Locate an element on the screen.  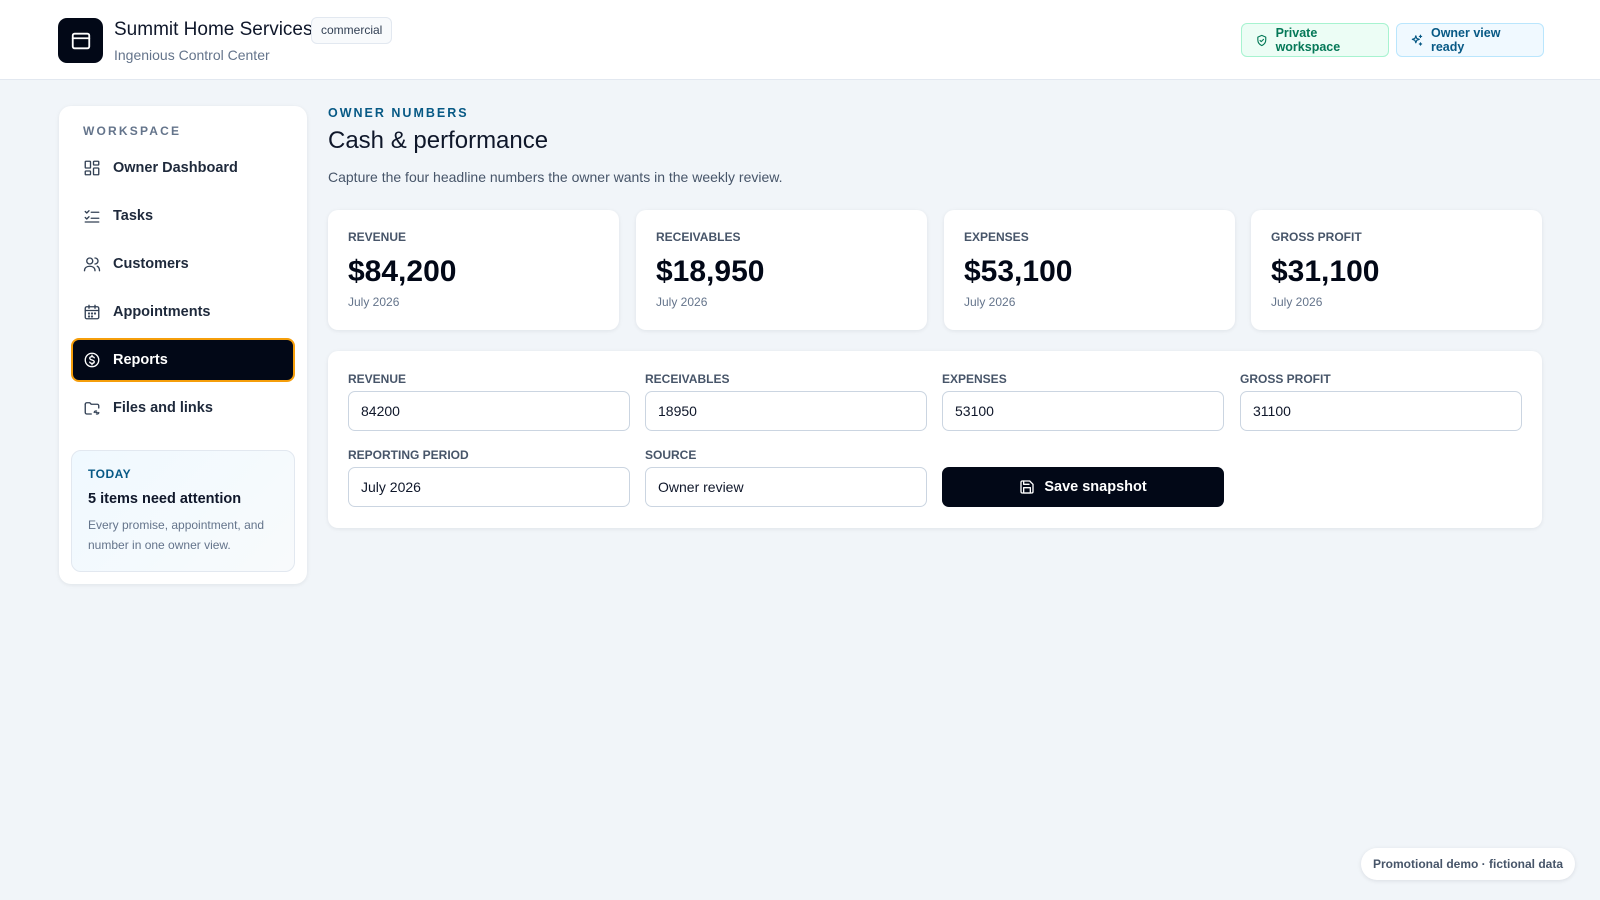
sidebar-item-tasks: Tasks is located at coordinates (183, 216).